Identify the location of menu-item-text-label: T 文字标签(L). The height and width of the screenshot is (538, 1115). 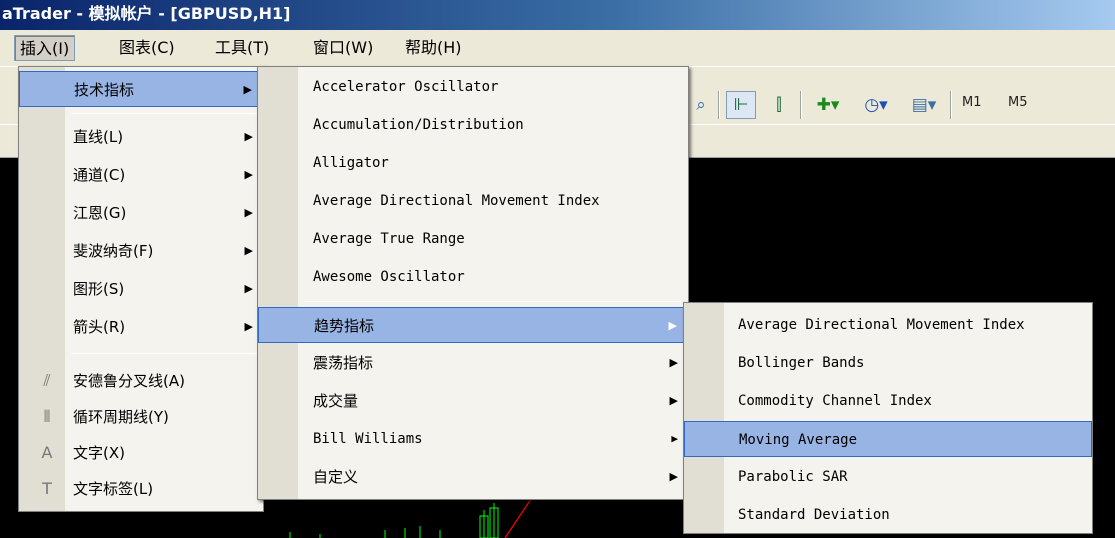
(141, 489).